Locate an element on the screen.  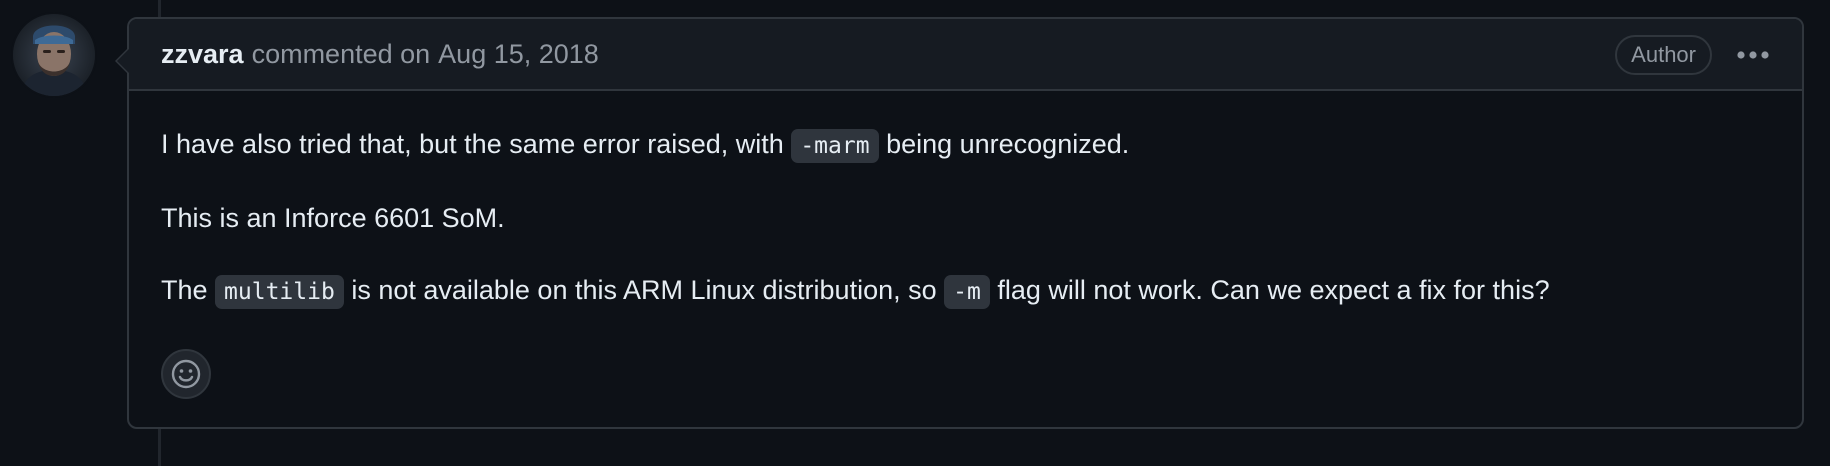
text: The is located at coordinates (188, 290).